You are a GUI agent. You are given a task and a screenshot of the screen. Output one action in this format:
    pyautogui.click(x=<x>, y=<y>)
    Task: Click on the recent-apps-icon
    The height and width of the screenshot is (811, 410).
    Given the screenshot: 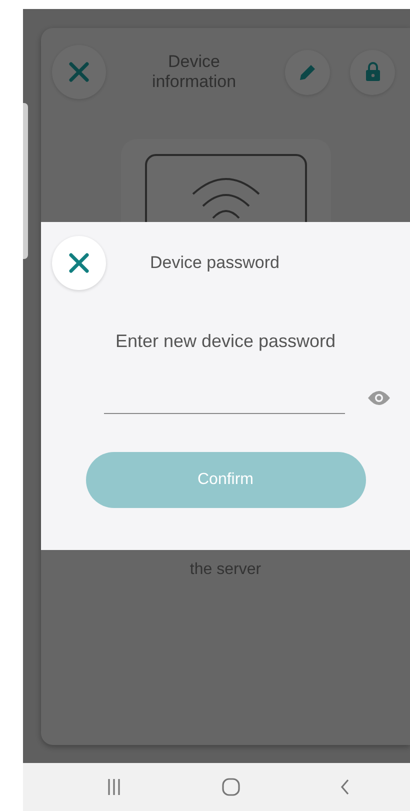 What is the action you would take?
    pyautogui.click(x=114, y=787)
    